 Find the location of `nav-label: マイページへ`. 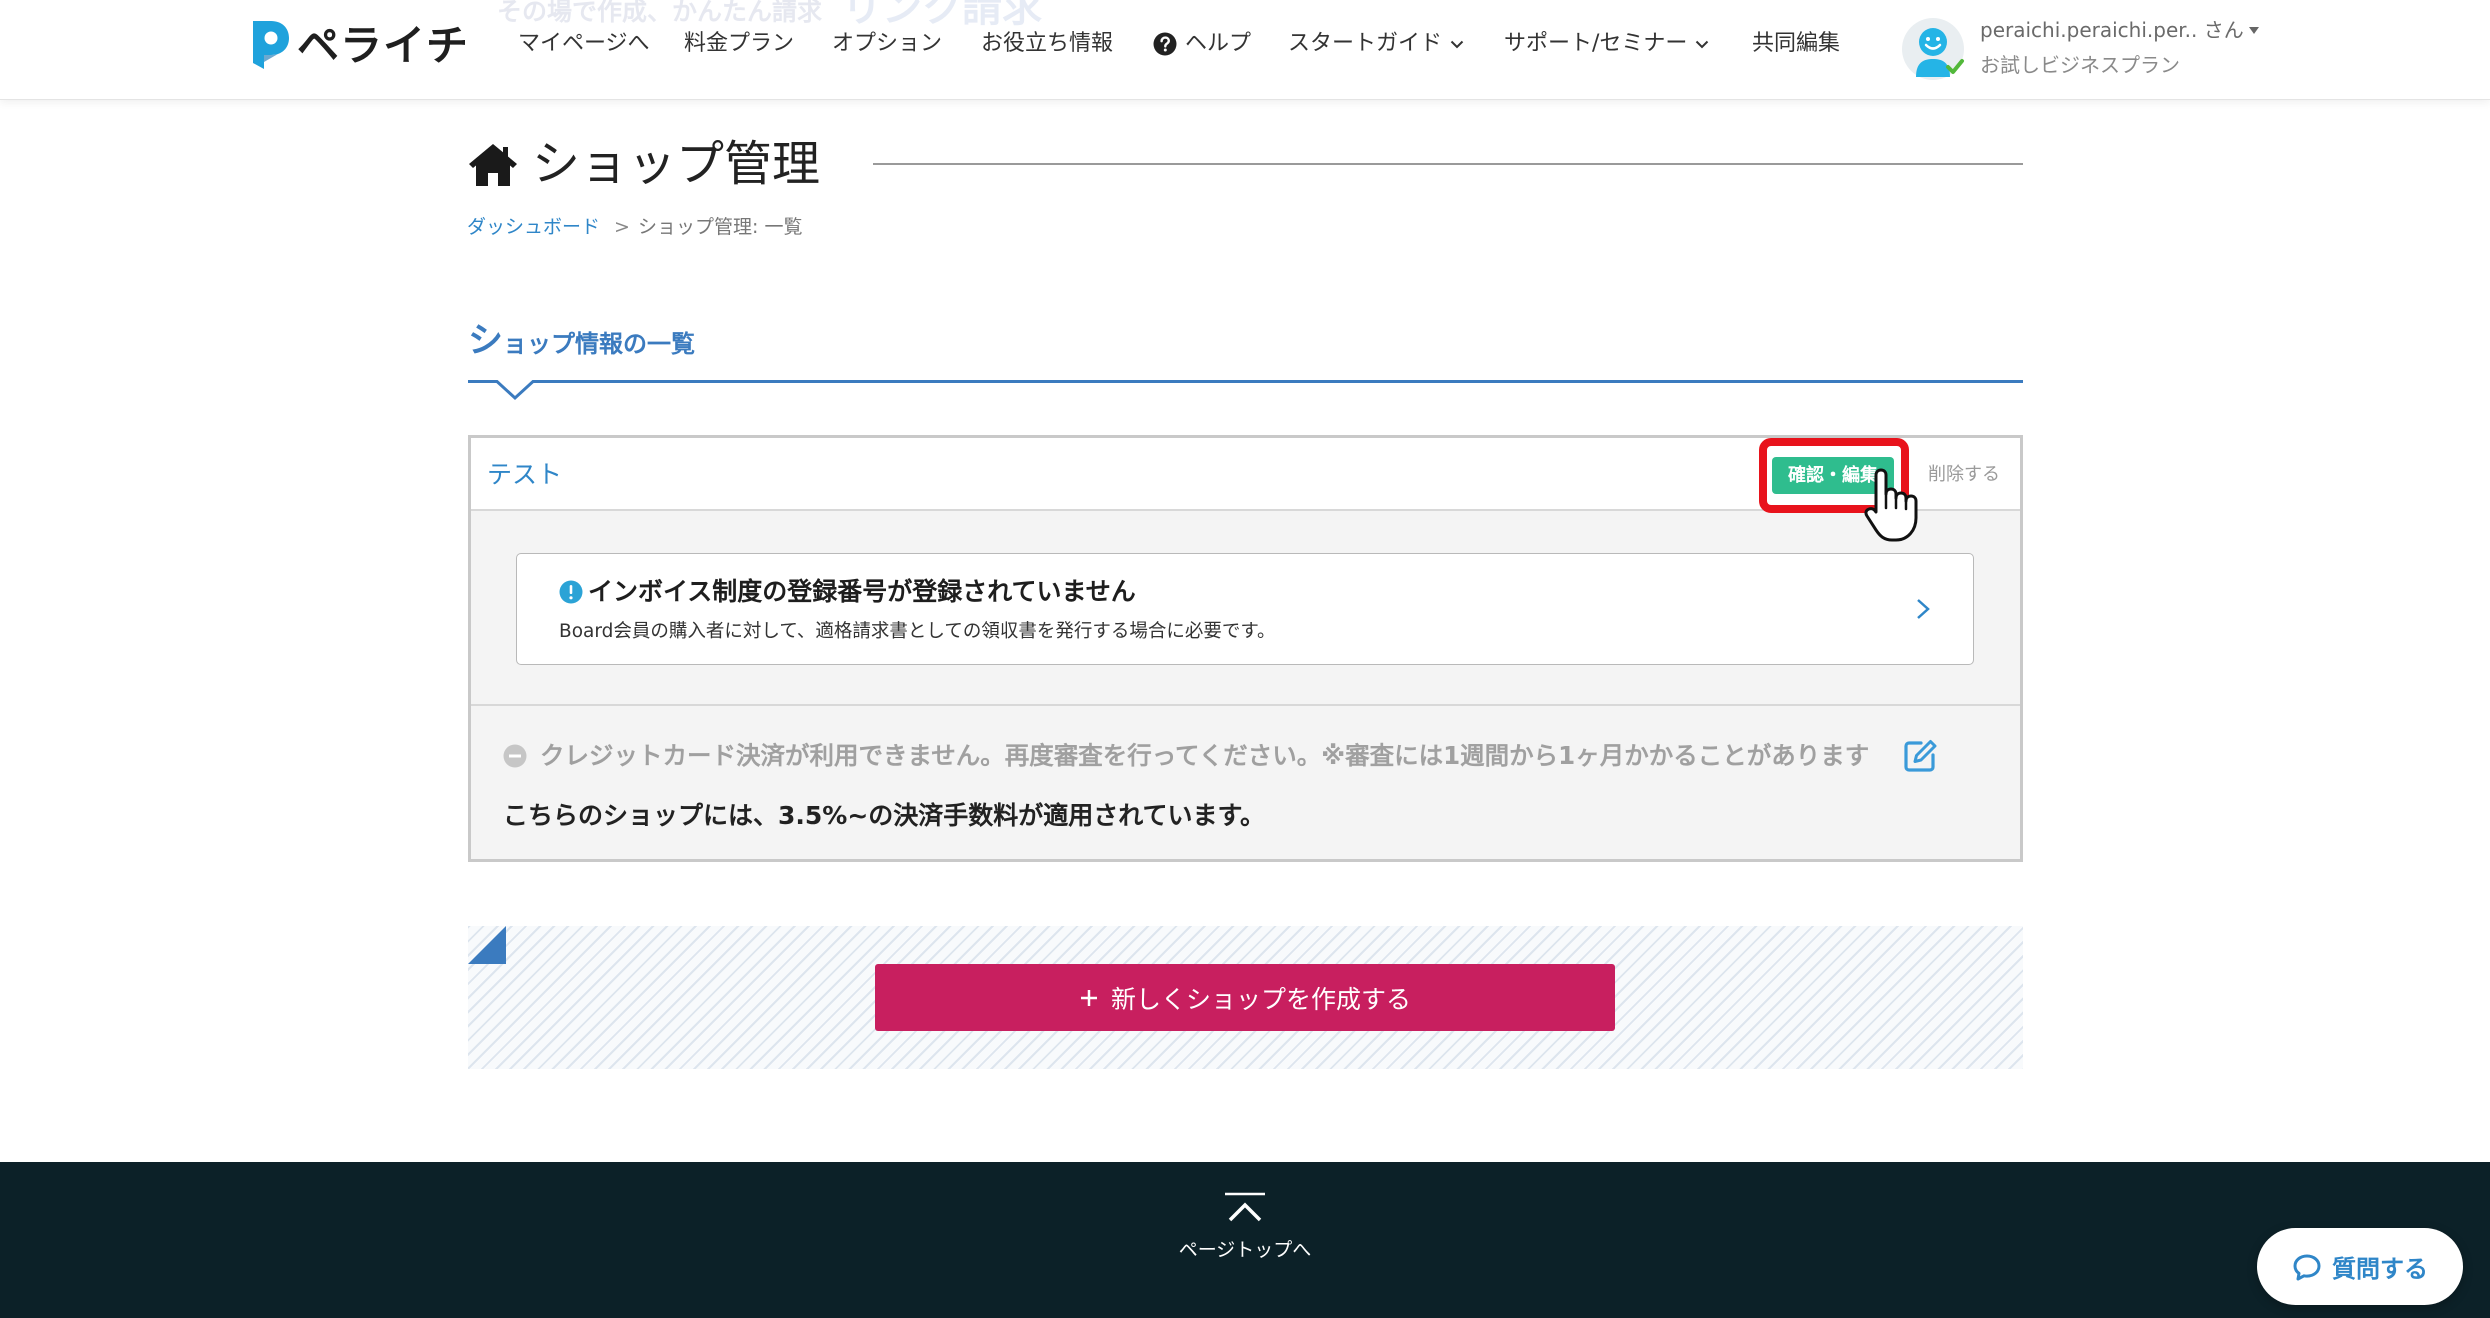

nav-label: マイページへ is located at coordinates (584, 43).